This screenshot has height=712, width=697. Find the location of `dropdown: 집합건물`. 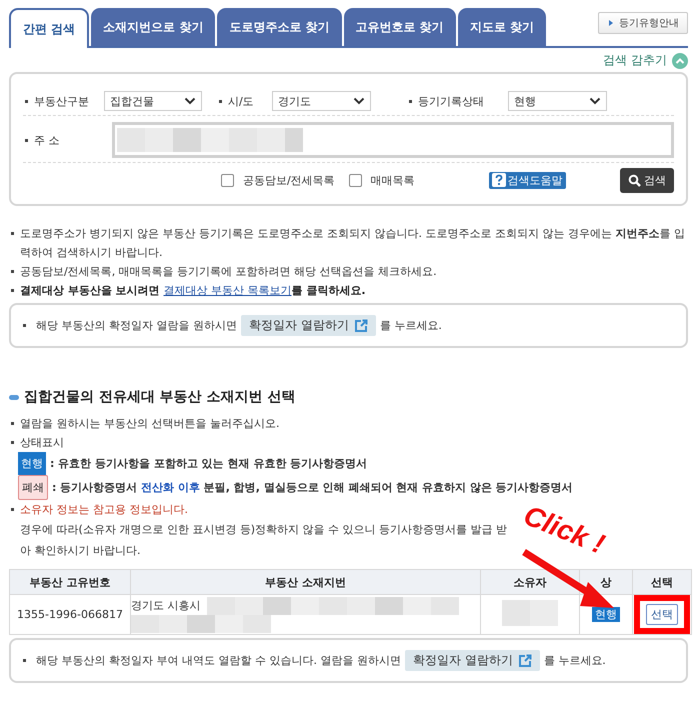

dropdown: 집합건물 is located at coordinates (153, 101).